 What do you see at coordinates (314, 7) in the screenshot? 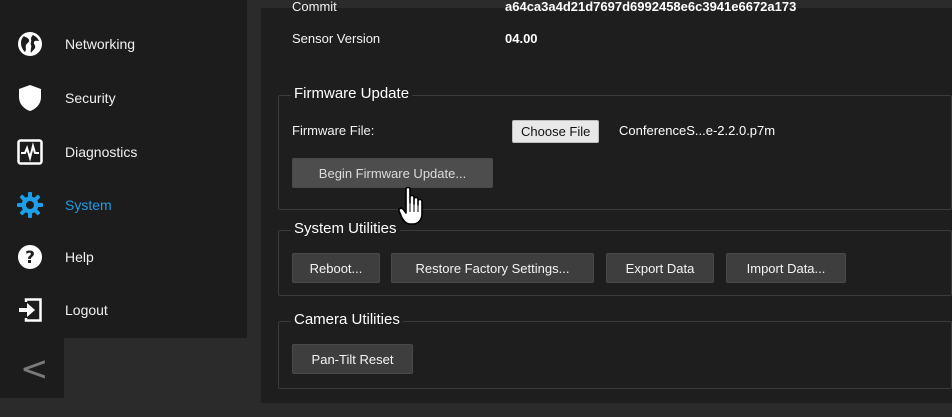
I see `commit-label: Commit` at bounding box center [314, 7].